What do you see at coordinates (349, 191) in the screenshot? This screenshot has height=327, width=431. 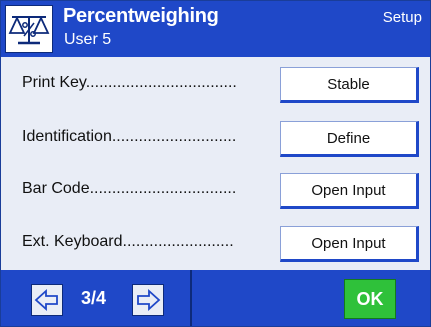 I see `bar-code-button: Open Input` at bounding box center [349, 191].